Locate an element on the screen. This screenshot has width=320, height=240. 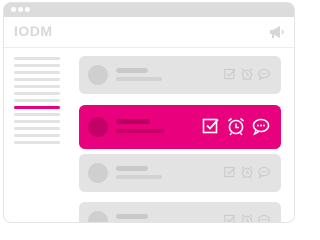
app-header: IODM is located at coordinates (149, 32).